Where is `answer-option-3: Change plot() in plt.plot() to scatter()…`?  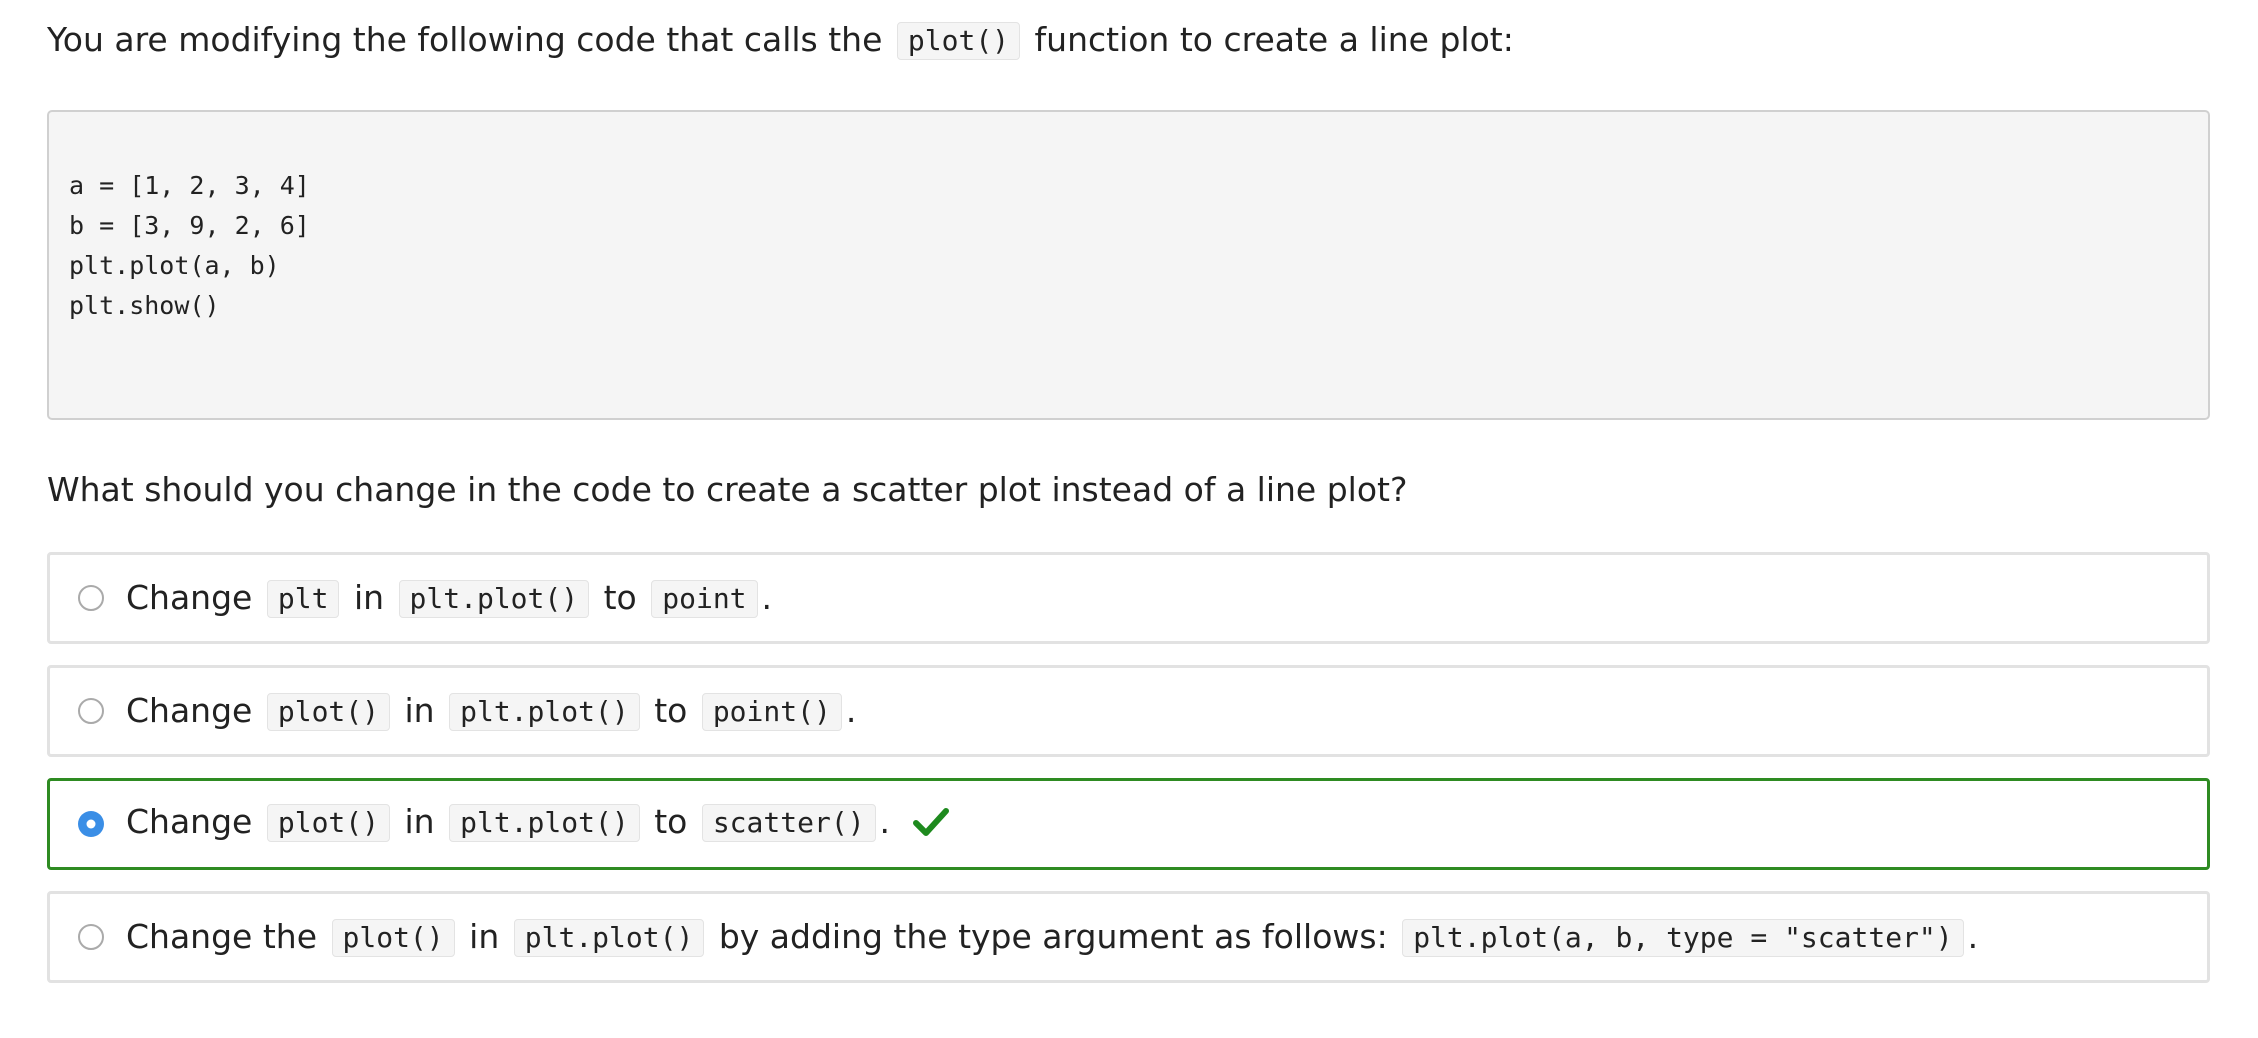
answer-option-3: Change plot() in plt.plot() to scatter()… is located at coordinates (1128, 824).